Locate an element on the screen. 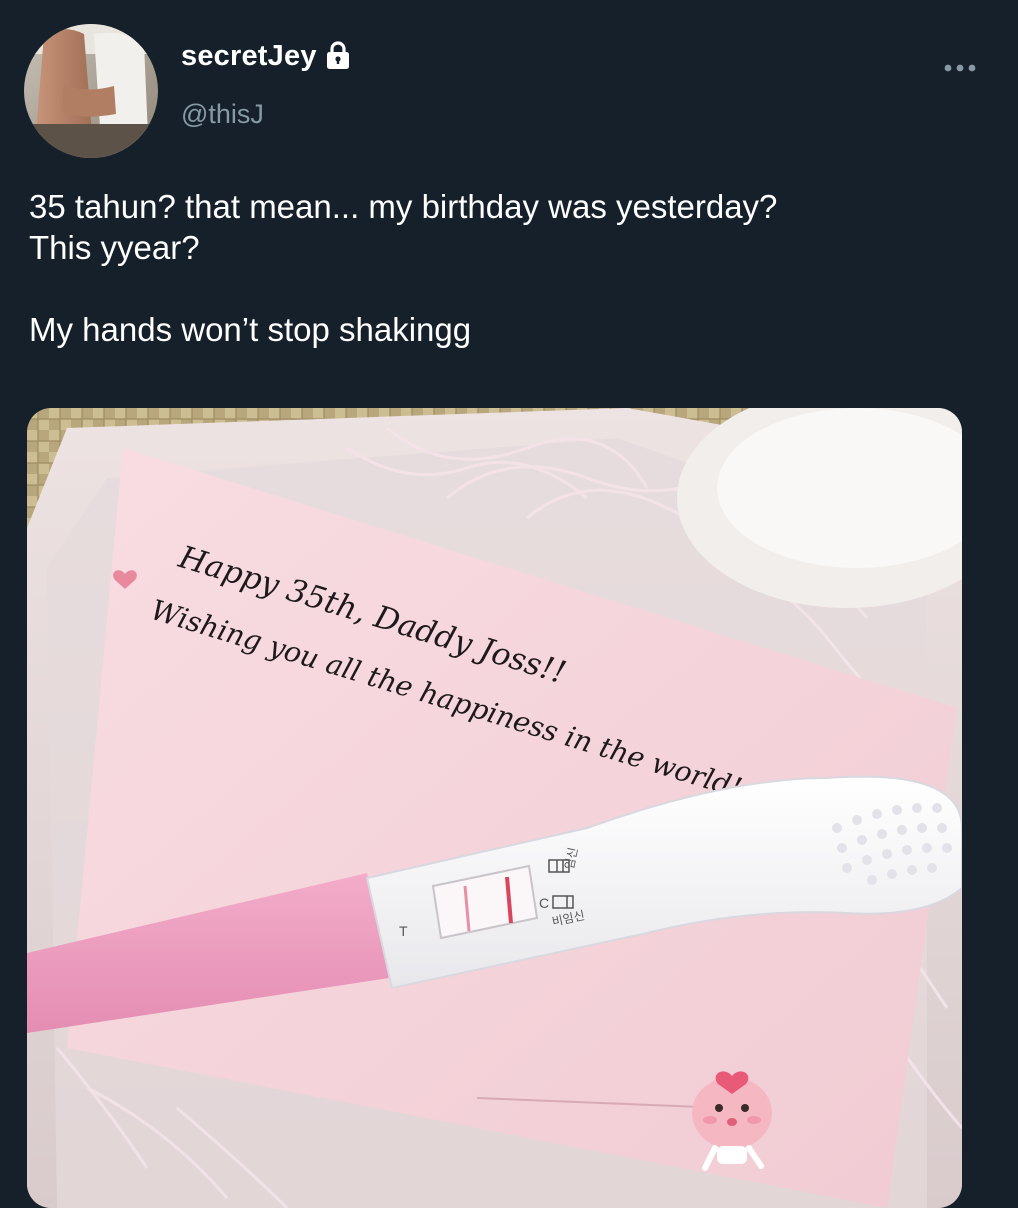  test-label-c: C is located at coordinates (544, 903).